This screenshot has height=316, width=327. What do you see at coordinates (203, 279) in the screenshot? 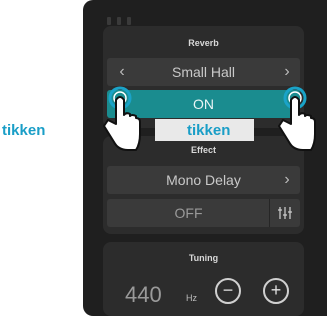
I see `tuning-panel: Tuning 440 Hz − +` at bounding box center [203, 279].